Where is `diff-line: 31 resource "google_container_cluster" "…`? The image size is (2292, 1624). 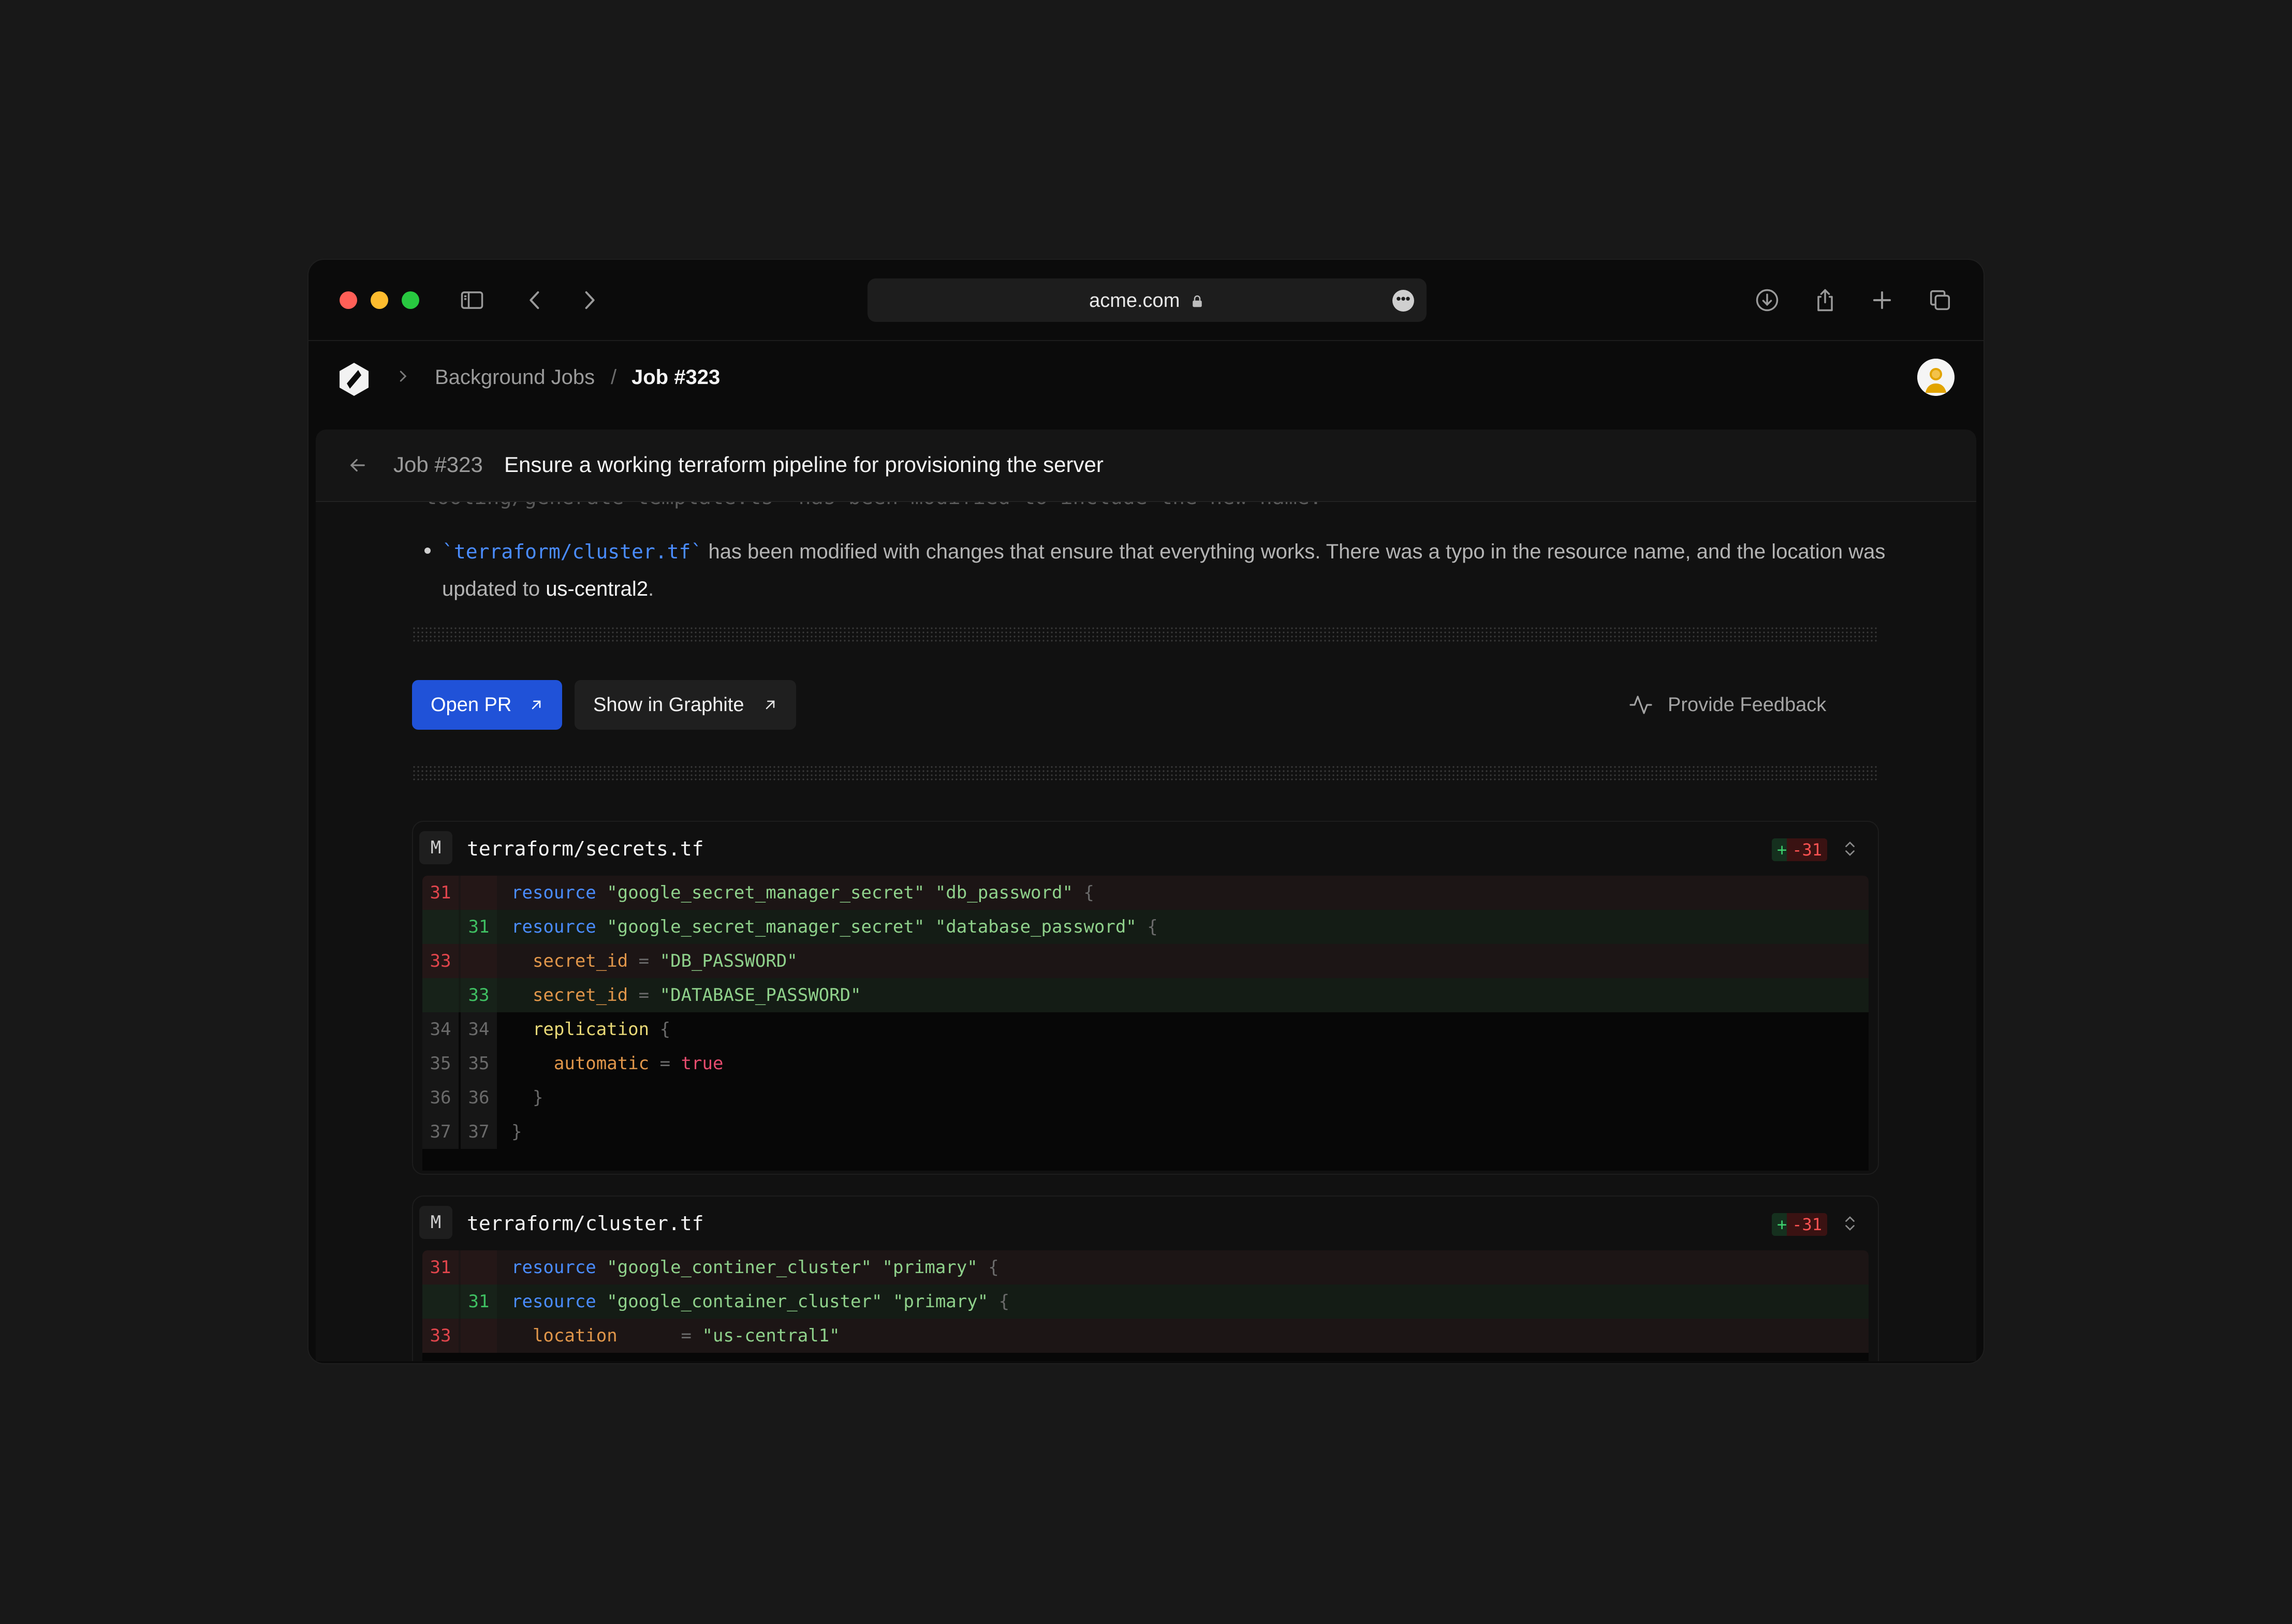
diff-line: 31 resource "google_container_cluster" "… is located at coordinates (1145, 1302).